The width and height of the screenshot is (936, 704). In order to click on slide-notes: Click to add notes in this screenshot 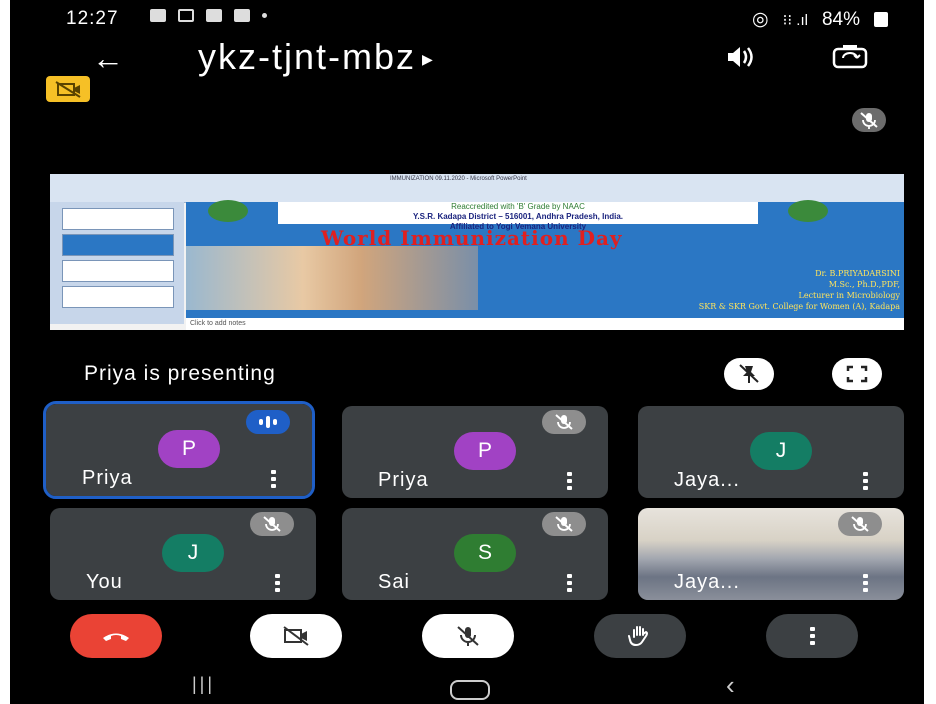, I will do `click(545, 324)`.